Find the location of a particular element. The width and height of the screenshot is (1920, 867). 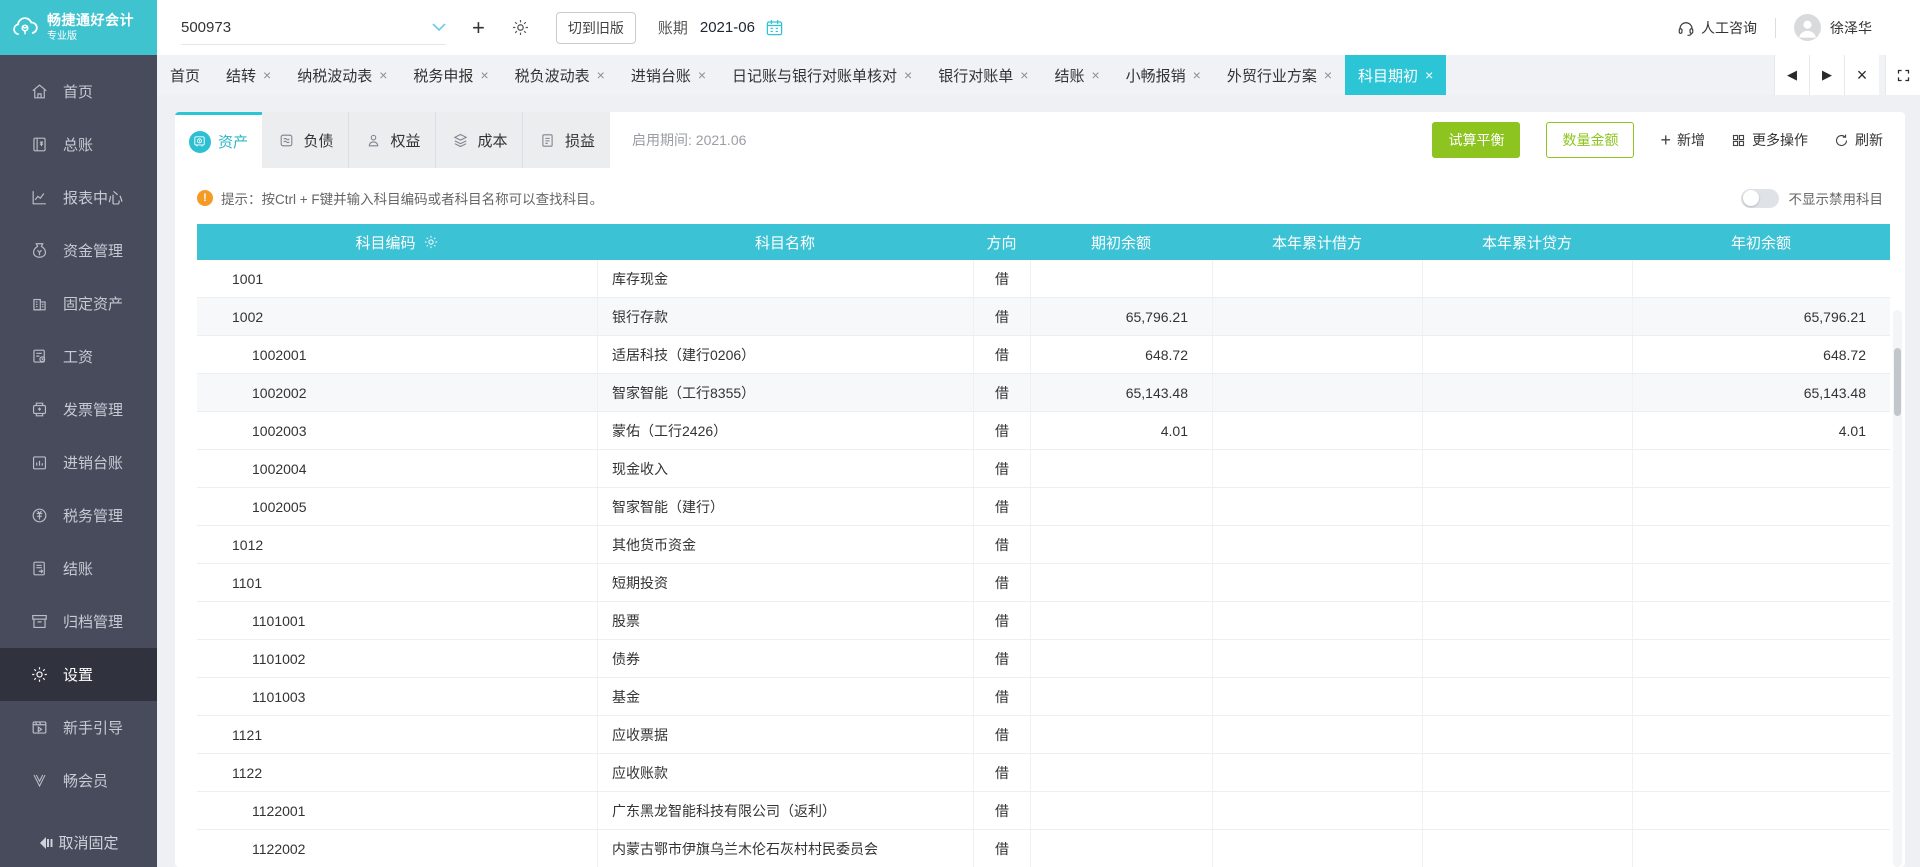

account-row-1101: 1101 短期投资借 is located at coordinates (1043, 583).